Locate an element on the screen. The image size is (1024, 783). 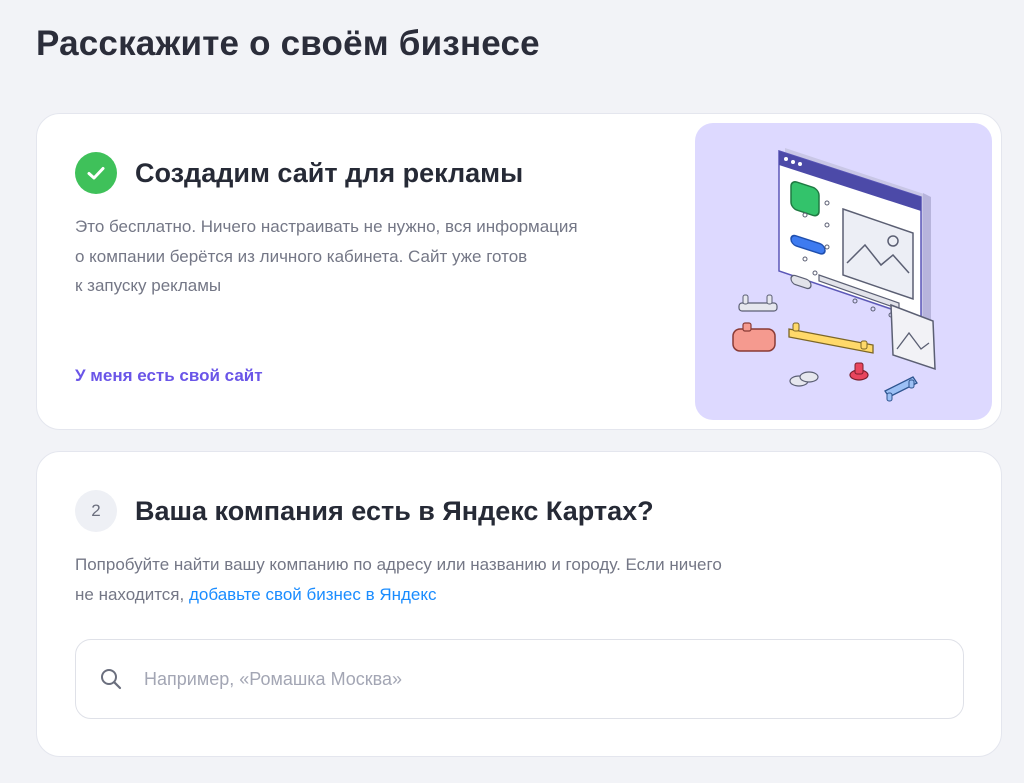
company-search-input is located at coordinates (553, 679).